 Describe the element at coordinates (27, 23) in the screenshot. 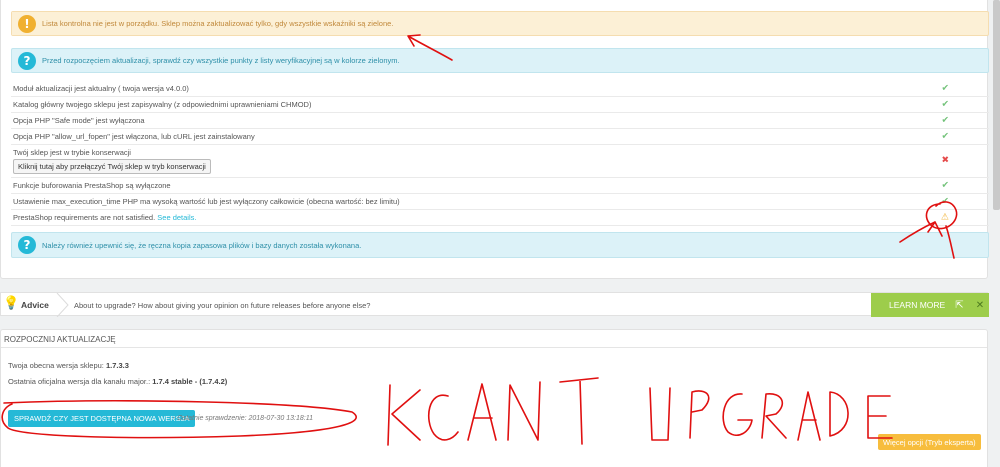

I see `exclamation-icon: !` at that location.